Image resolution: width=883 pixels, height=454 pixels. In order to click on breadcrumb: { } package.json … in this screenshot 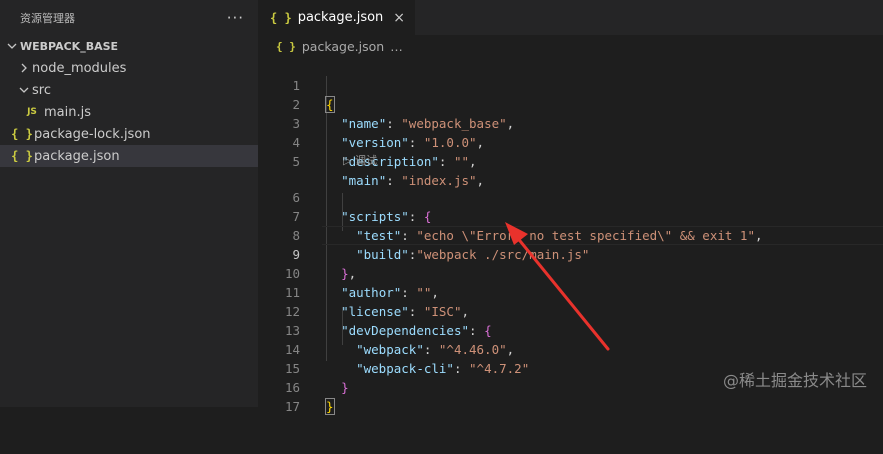, I will do `click(570, 46)`.